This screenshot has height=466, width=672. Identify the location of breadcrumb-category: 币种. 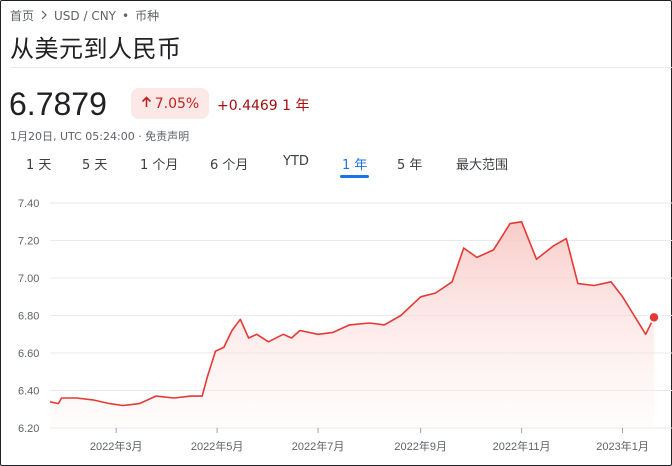
(147, 15).